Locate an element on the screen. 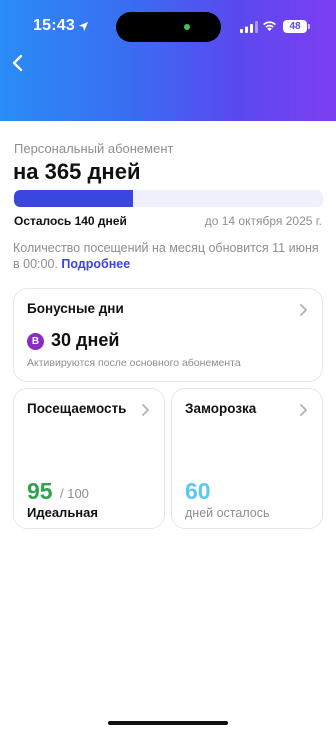 The image size is (336, 732). bonus-days-title: Бонусные дни is located at coordinates (75, 308).